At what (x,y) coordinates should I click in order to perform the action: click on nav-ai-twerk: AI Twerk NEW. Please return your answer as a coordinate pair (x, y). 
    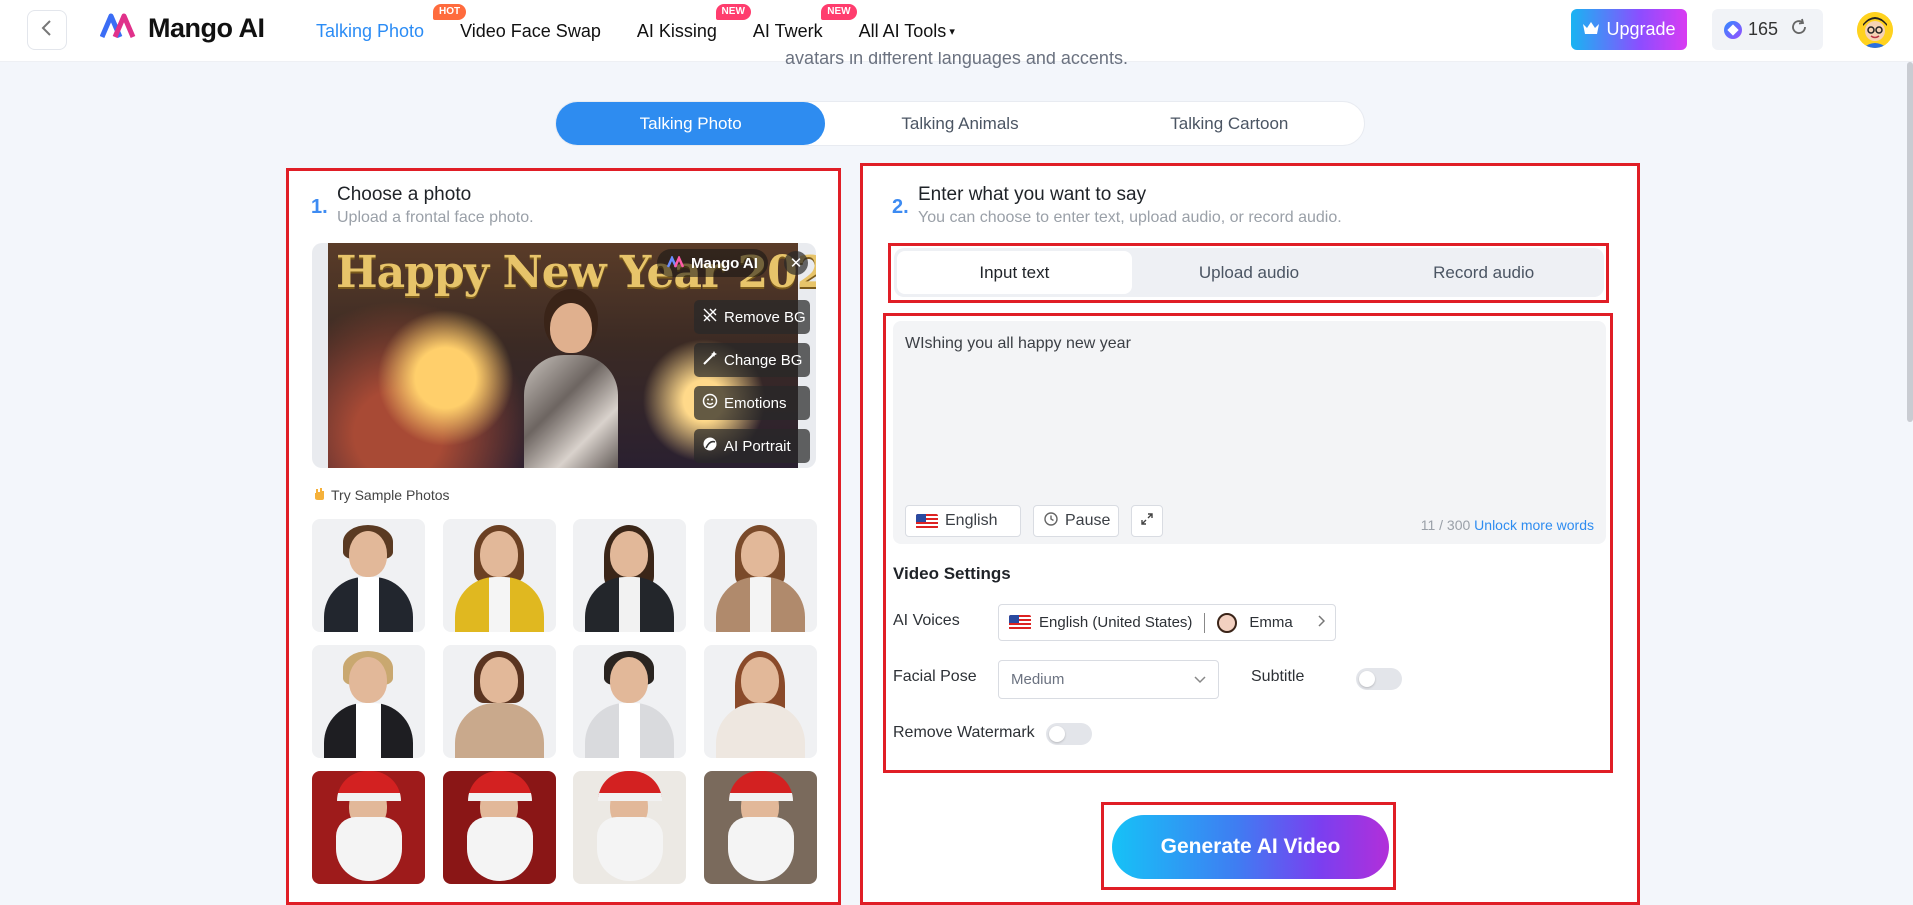
    Looking at the image, I should click on (804, 22).